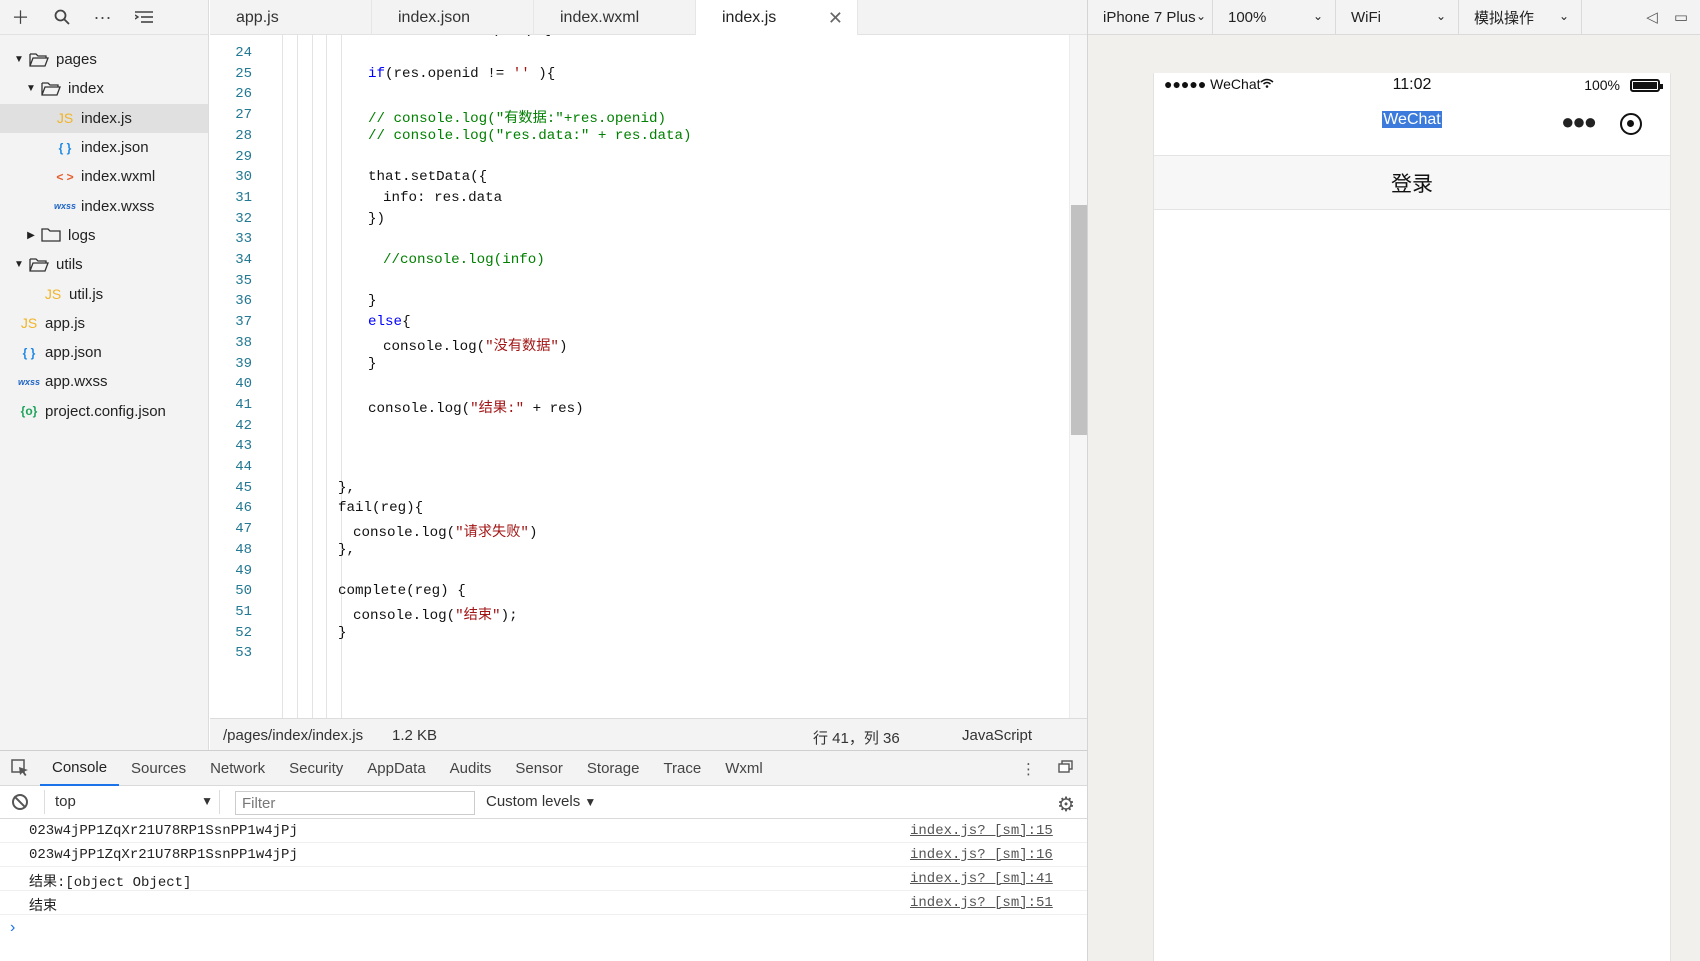 The height and width of the screenshot is (961, 1700). I want to click on editor-scroll-thumb, so click(1079, 320).